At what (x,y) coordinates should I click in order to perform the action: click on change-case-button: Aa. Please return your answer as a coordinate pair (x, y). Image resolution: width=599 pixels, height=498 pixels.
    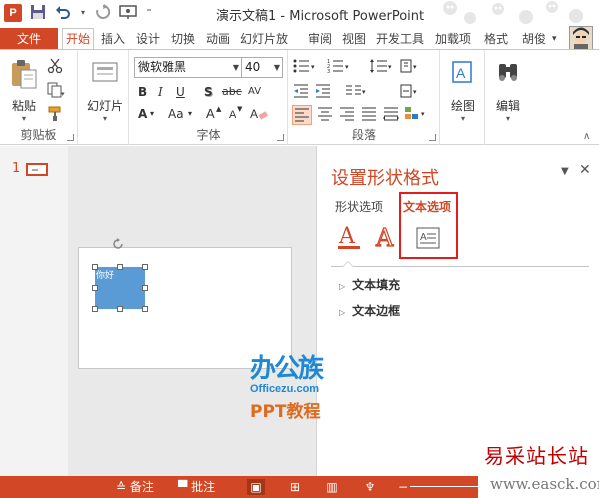
    Looking at the image, I should click on (176, 115).